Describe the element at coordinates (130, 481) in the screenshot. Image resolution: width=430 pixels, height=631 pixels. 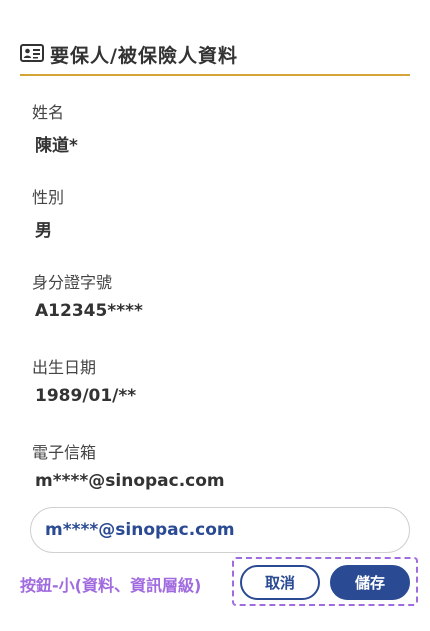
I see `email-value: m****@sinopac.com` at that location.